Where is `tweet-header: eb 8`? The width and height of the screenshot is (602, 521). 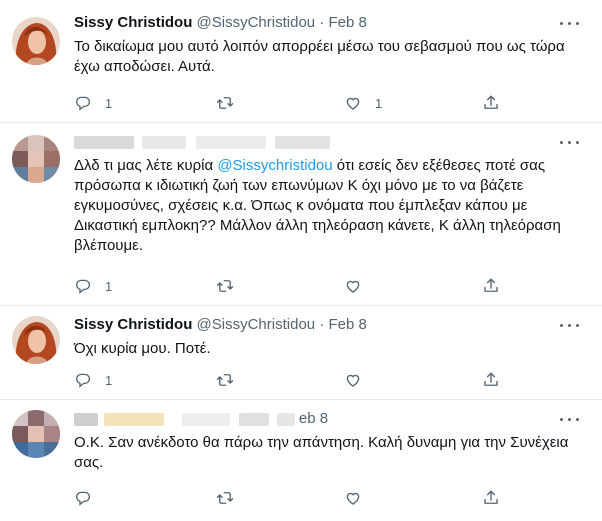 tweet-header: eb 8 is located at coordinates (201, 418).